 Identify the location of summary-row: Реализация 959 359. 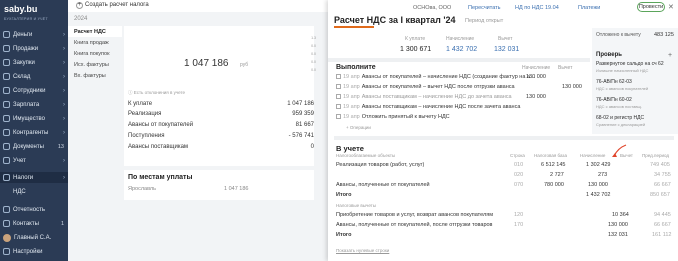
(221, 114).